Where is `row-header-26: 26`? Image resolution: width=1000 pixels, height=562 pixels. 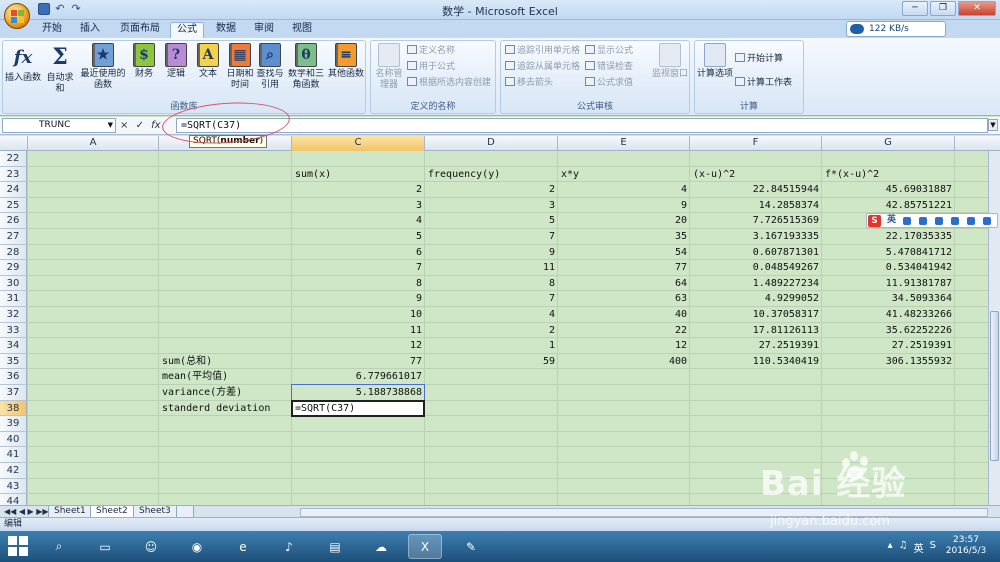
row-header-26: 26 is located at coordinates (13, 221).